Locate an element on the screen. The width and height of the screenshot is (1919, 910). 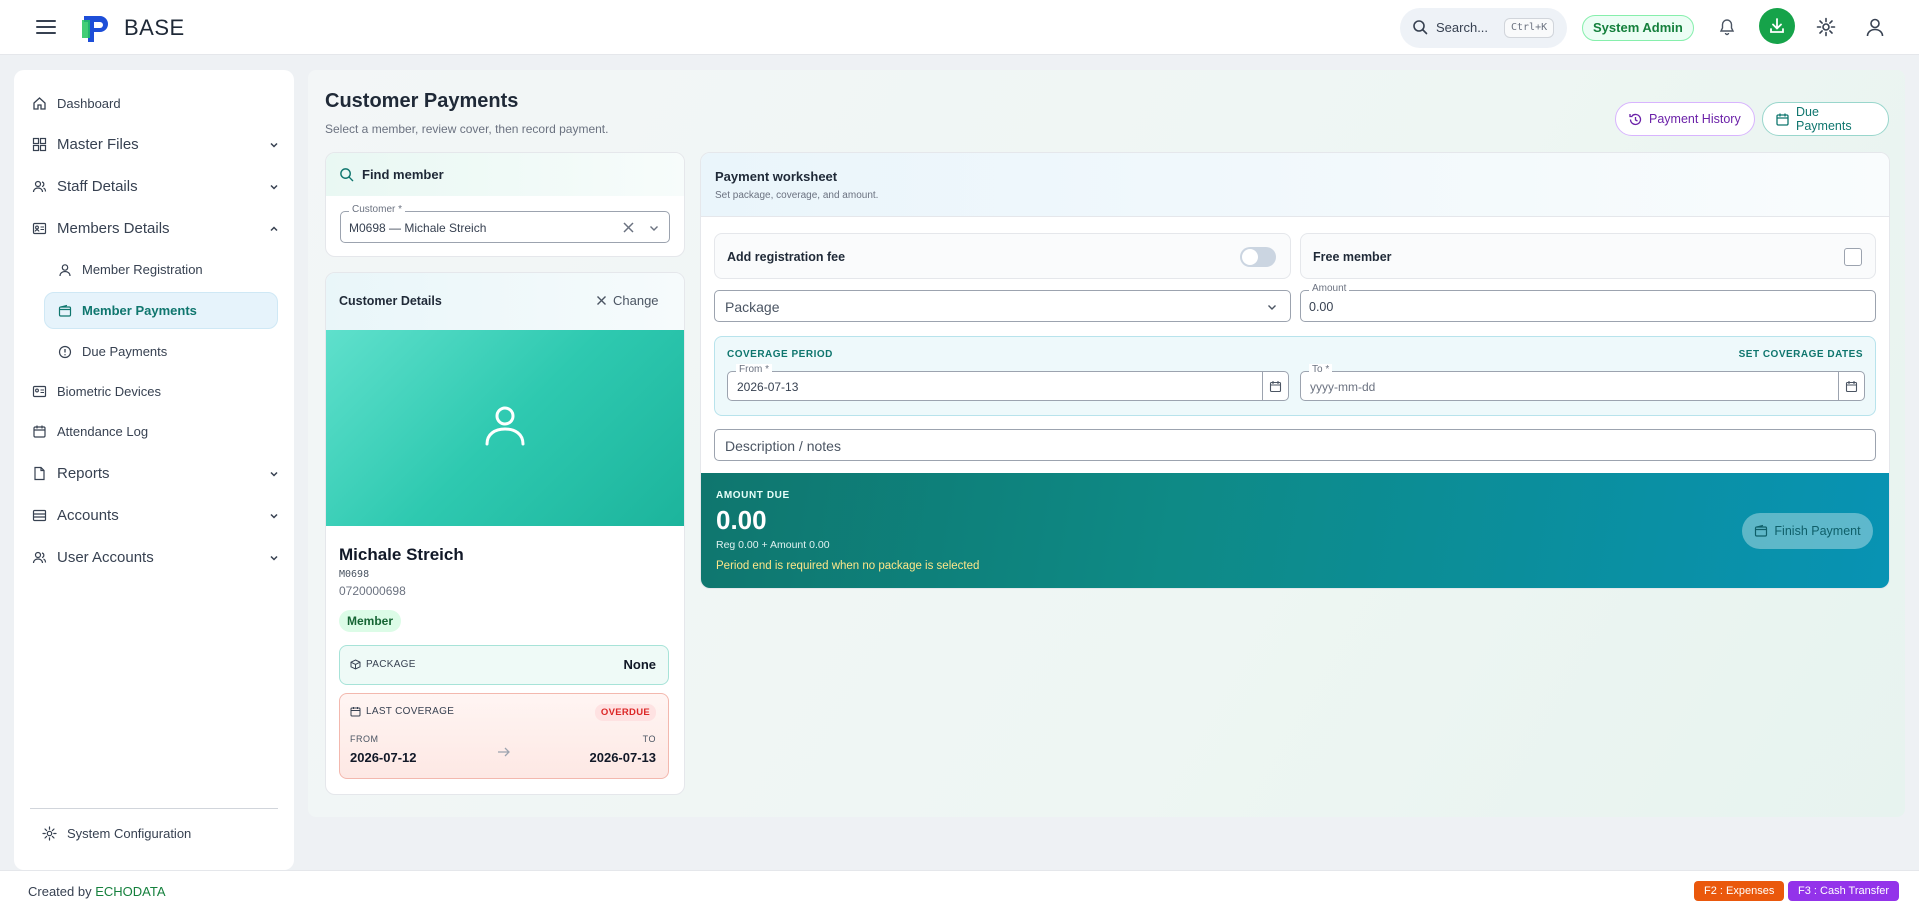
coverage-to-date: 2026-07-13 is located at coordinates (623, 757).